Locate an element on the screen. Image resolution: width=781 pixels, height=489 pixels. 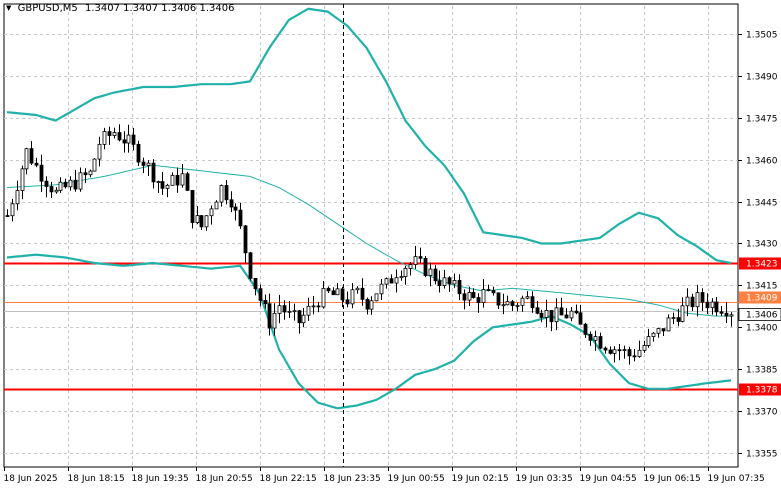
collapse-triangle-icon: ▼ is located at coordinates (8, 8).